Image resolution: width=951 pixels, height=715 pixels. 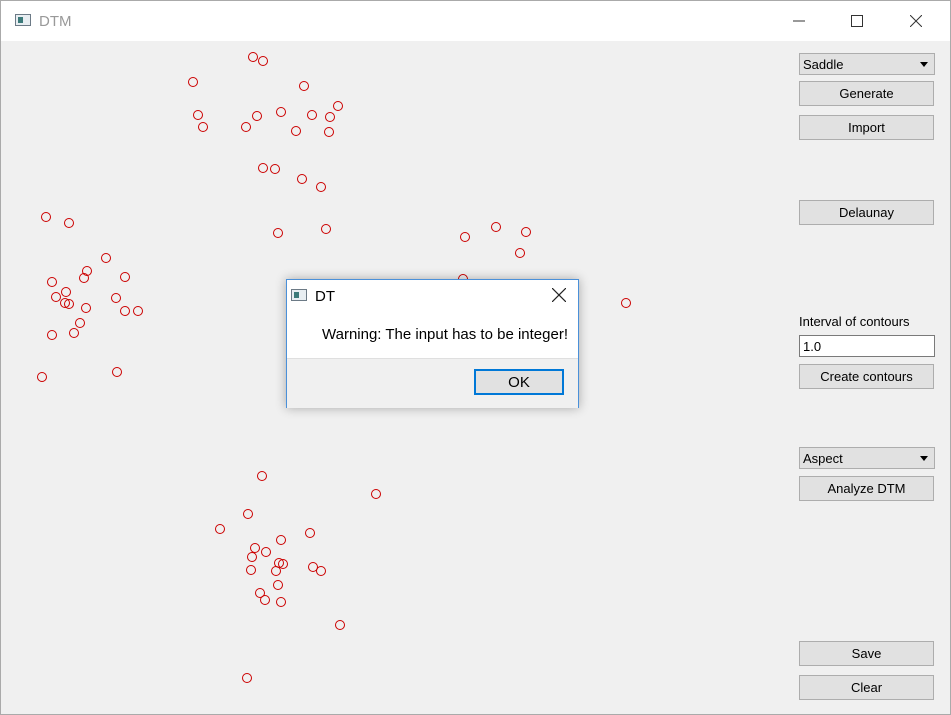 I want to click on analysis-type-select: Aspect, so click(x=867, y=458).